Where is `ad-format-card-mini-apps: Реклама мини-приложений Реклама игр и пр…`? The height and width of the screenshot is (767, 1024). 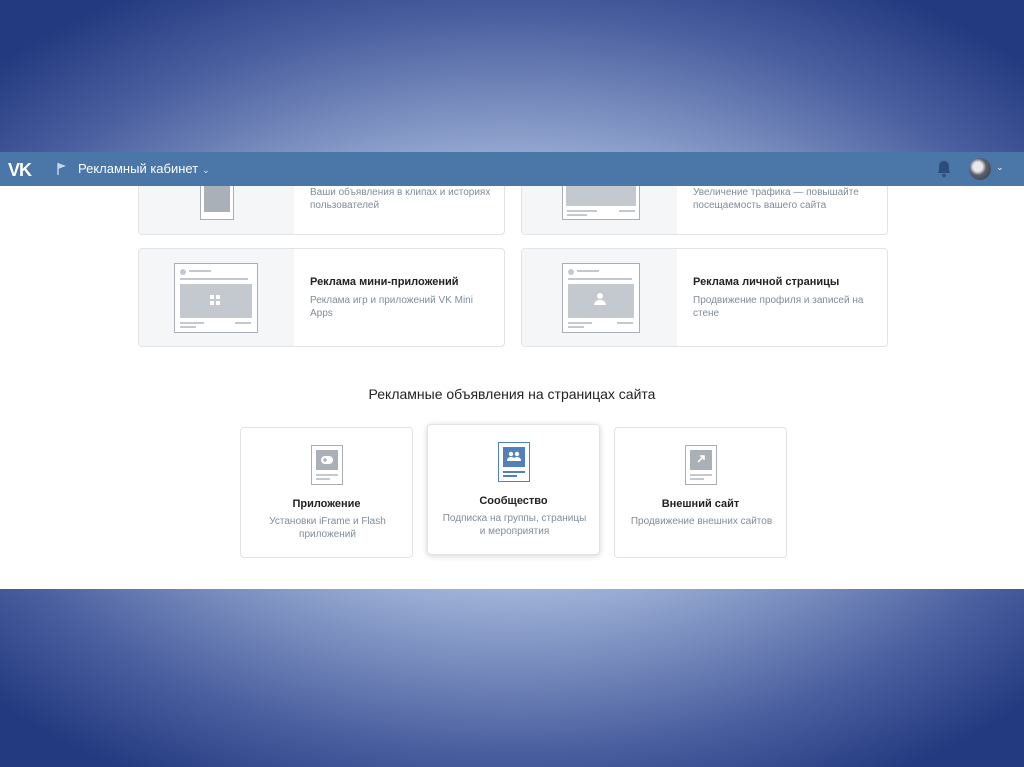 ad-format-card-mini-apps: Реклама мини-приложений Реклама игр и пр… is located at coordinates (321, 297).